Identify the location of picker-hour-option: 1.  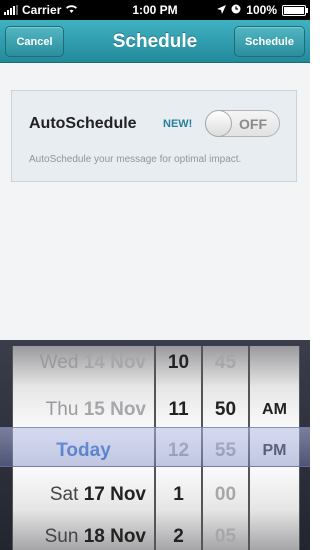
(178, 495).